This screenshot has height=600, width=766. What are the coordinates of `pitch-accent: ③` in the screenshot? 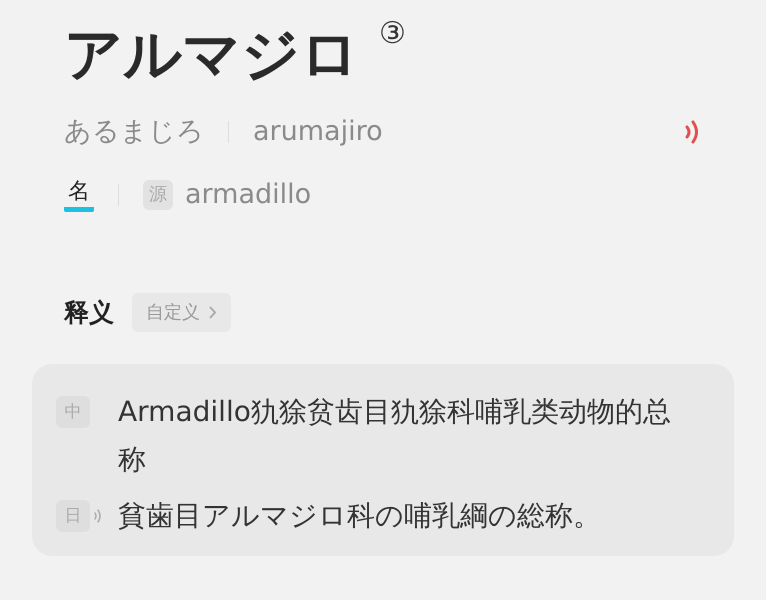 It's located at (392, 34).